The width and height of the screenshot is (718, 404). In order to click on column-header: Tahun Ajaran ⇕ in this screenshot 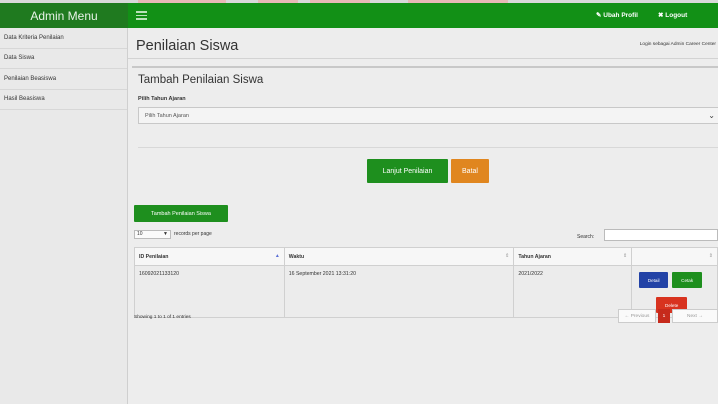, I will do `click(573, 256)`.